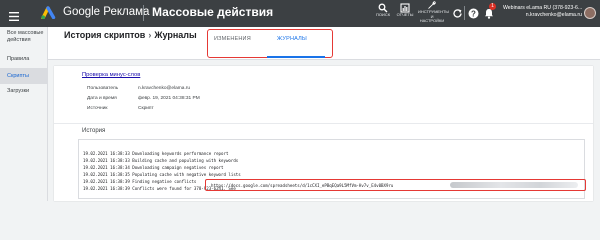 The height and width of the screenshot is (240, 600). Describe the element at coordinates (433, 12) in the screenshot. I see `tools-button: ИНСТРУМЕНТЫ И НАСТРОЙКИ` at that location.